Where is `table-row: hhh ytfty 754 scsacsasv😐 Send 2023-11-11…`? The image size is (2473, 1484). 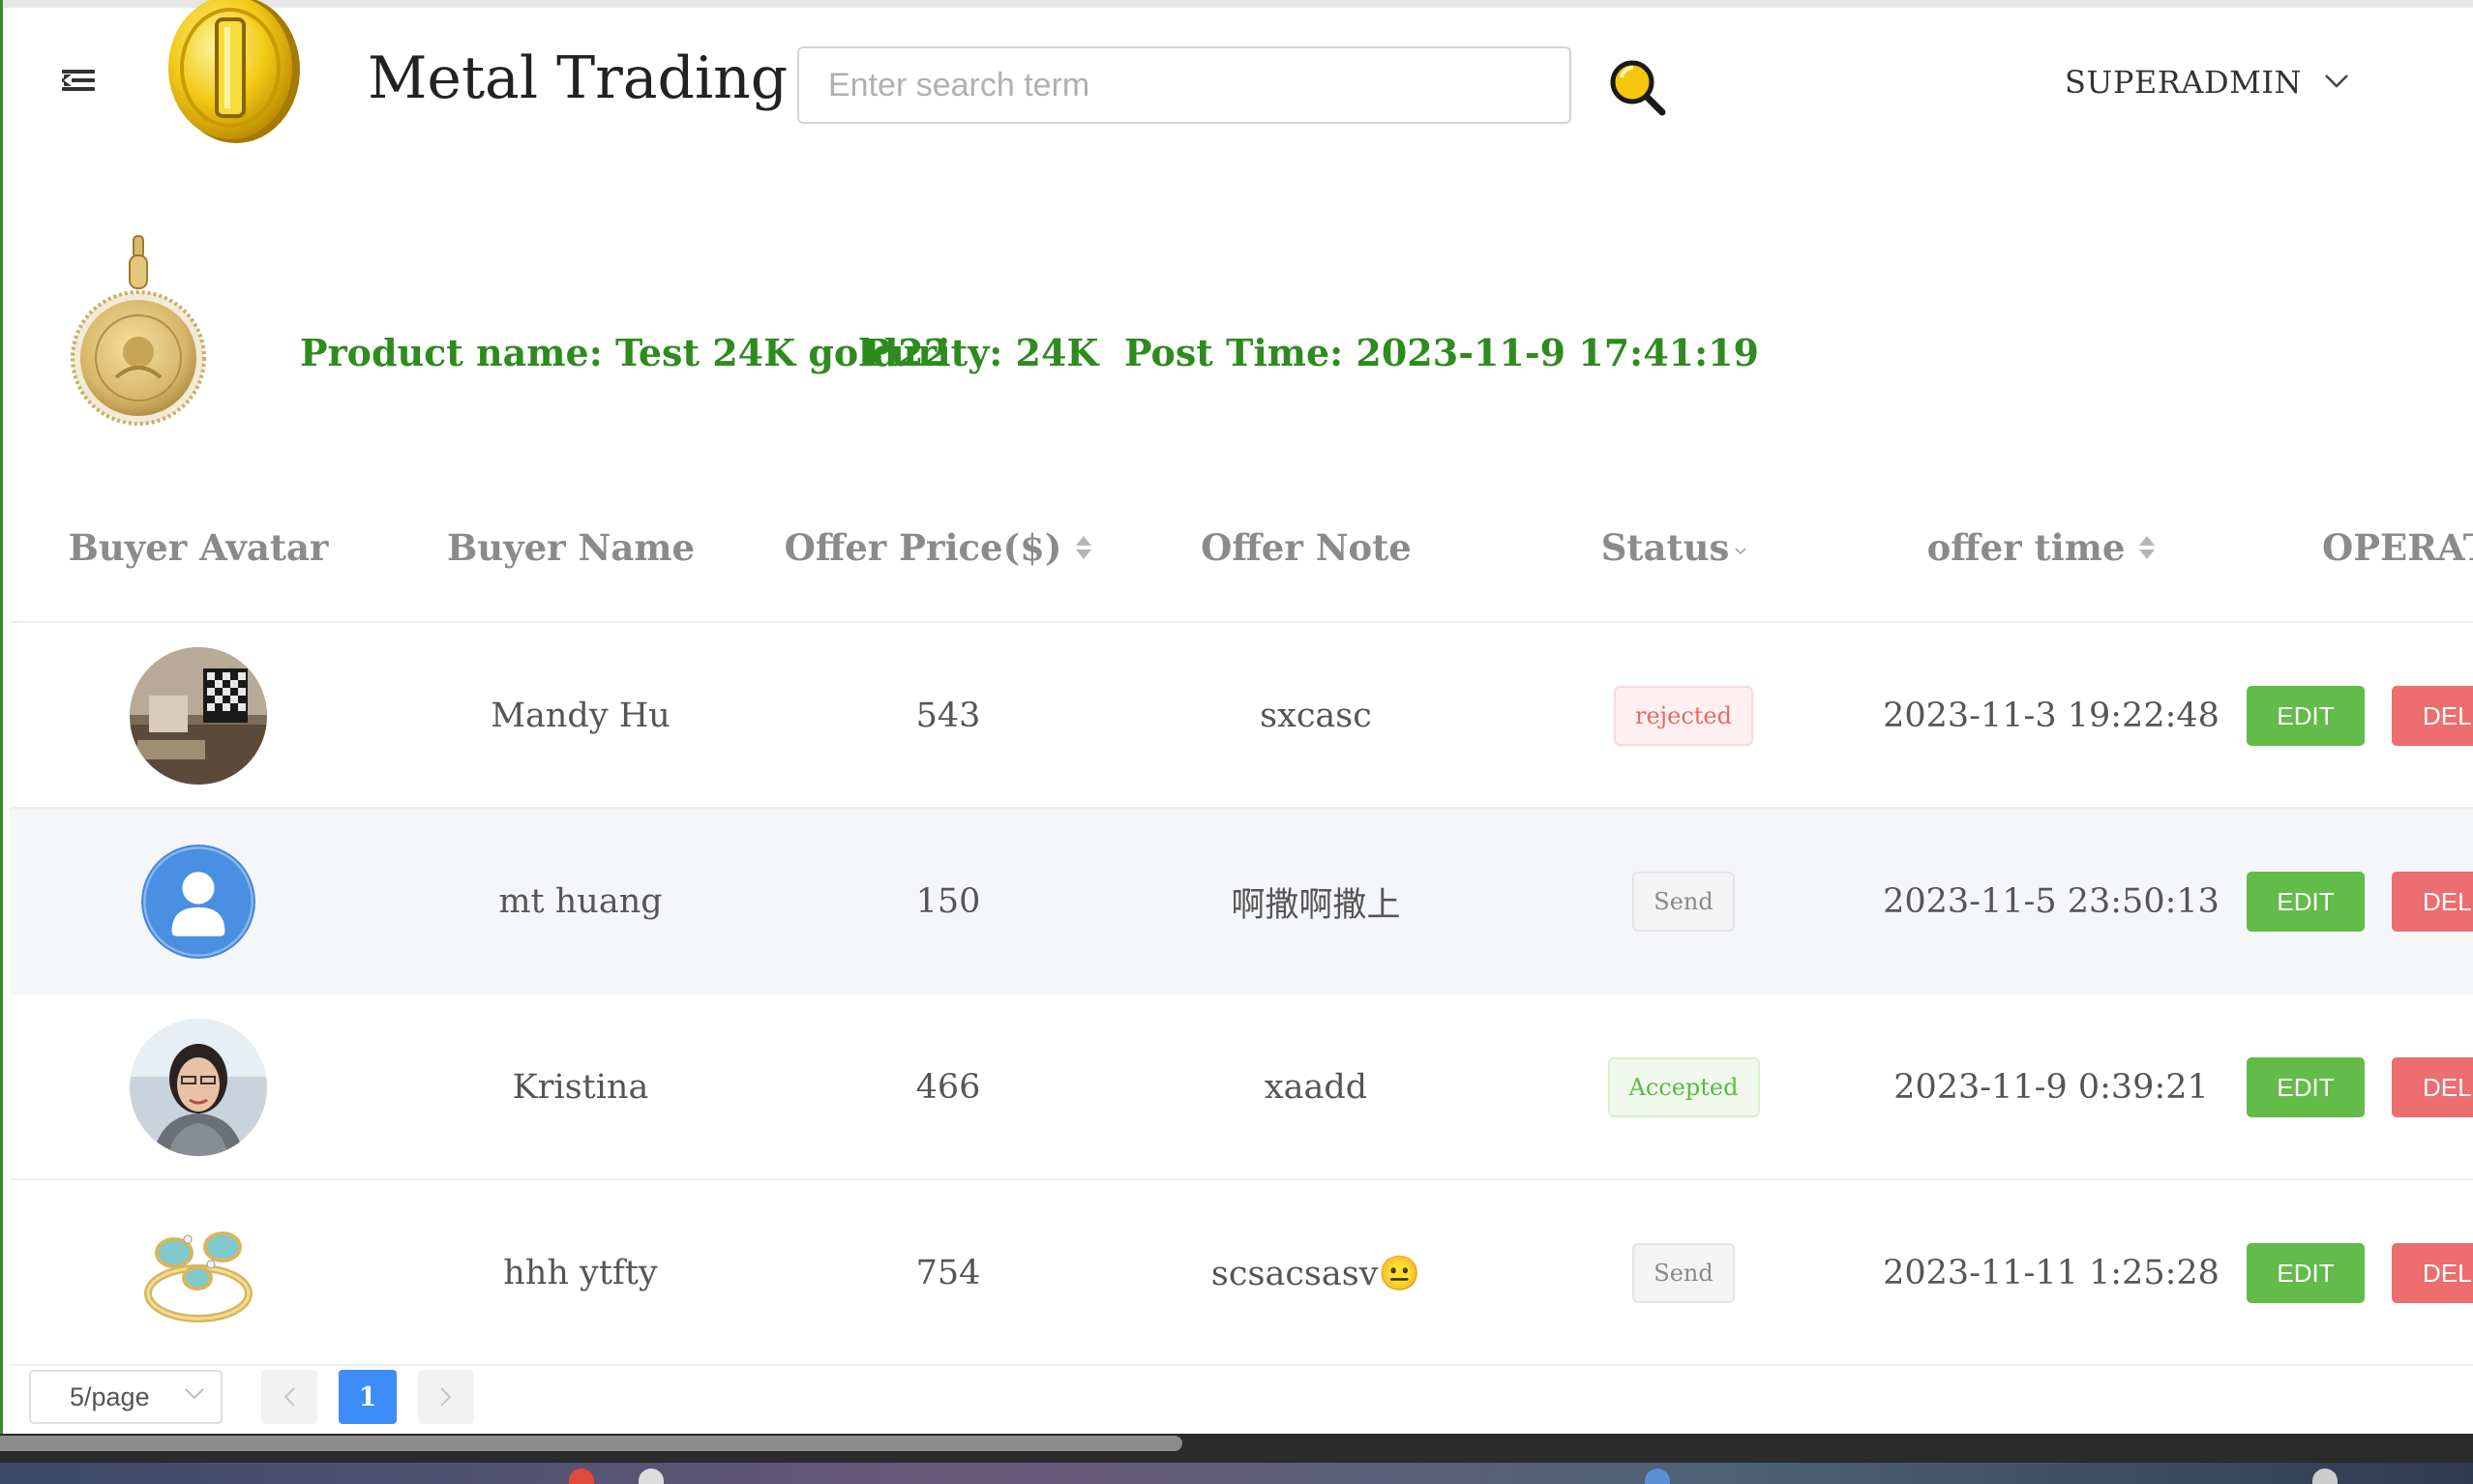 table-row: hhh ytfty 754 scsacsasv😐 Send 2023-11-11… is located at coordinates (1242, 1273).